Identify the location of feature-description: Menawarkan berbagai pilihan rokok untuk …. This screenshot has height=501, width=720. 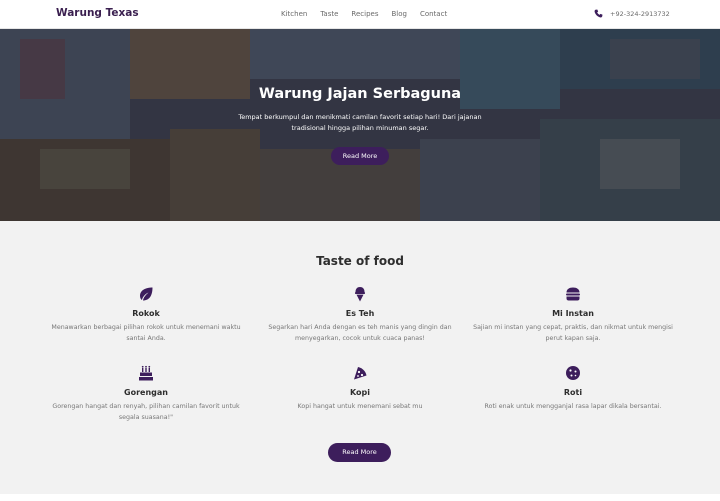
(146, 333).